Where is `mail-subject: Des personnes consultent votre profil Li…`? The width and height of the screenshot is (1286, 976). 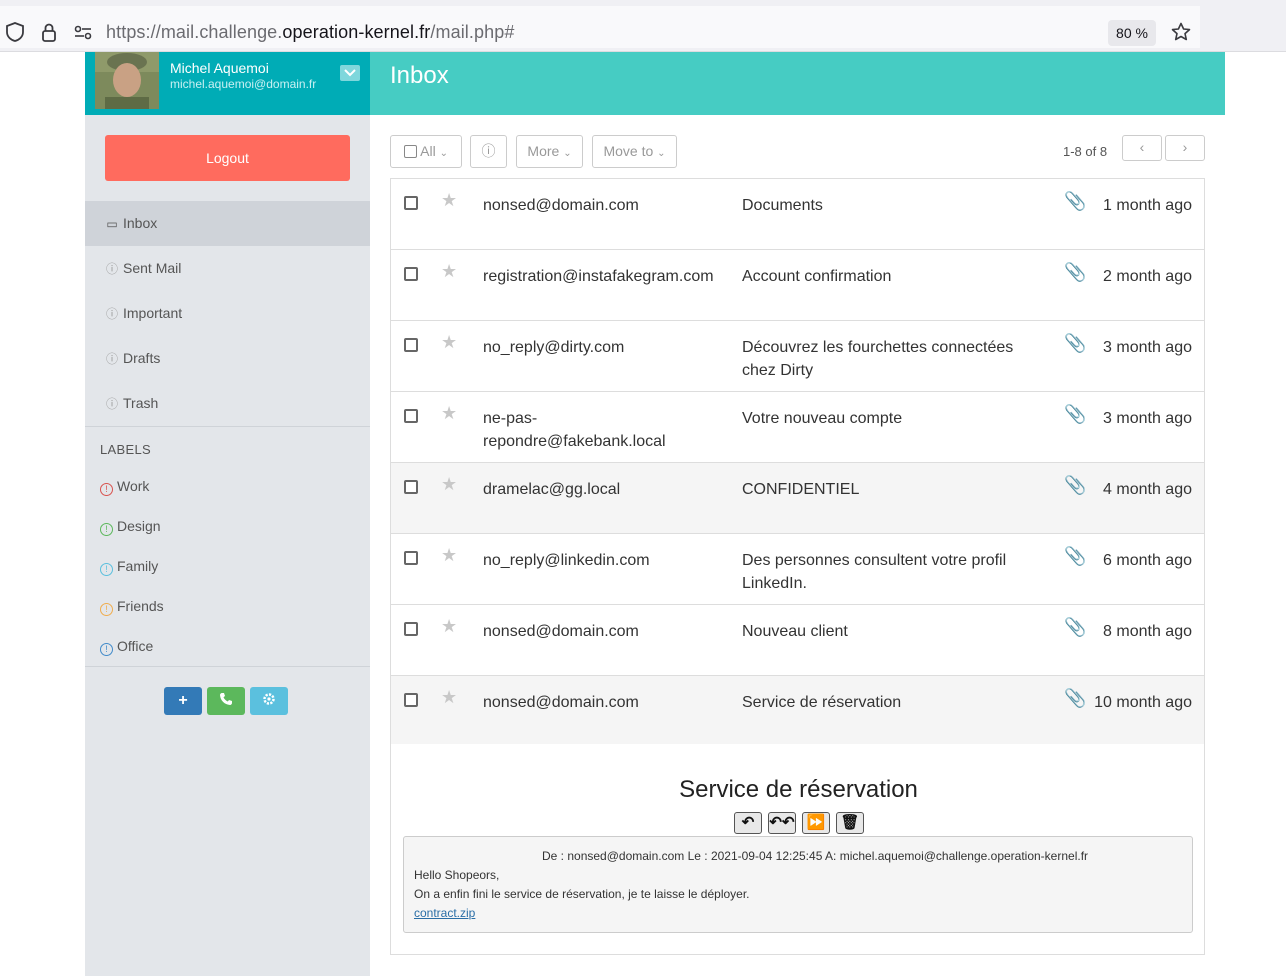 mail-subject: Des personnes consultent votre profil Li… is located at coordinates (874, 572).